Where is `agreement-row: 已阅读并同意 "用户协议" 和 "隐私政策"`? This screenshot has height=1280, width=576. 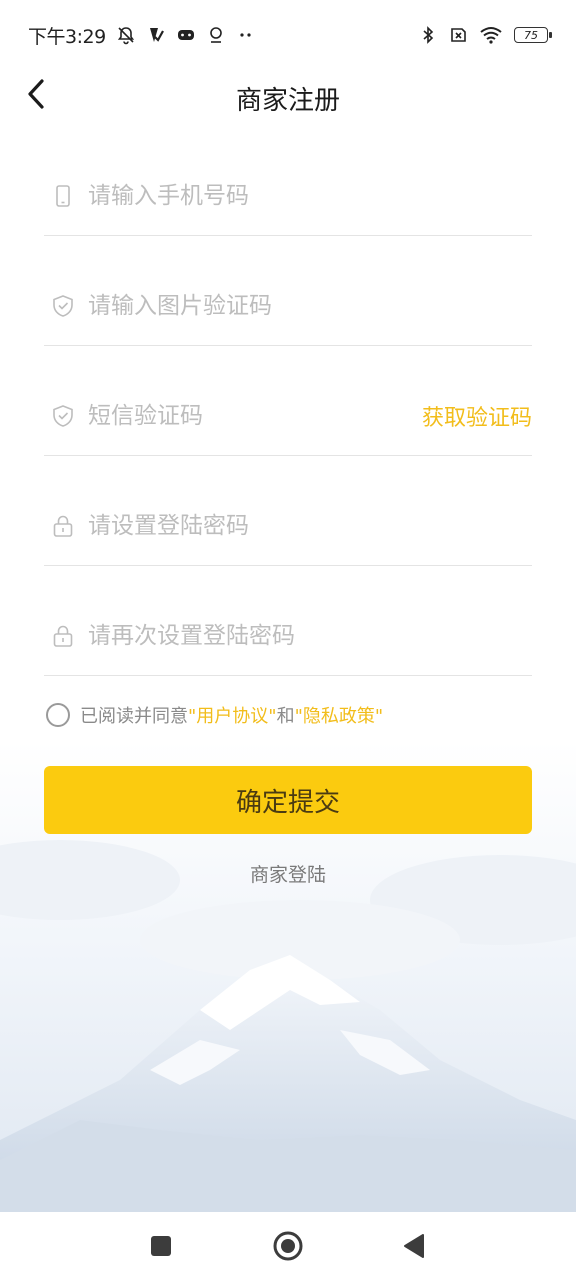
agreement-row: 已阅读并同意 "用户协议" 和 "隐私政策" is located at coordinates (294, 715).